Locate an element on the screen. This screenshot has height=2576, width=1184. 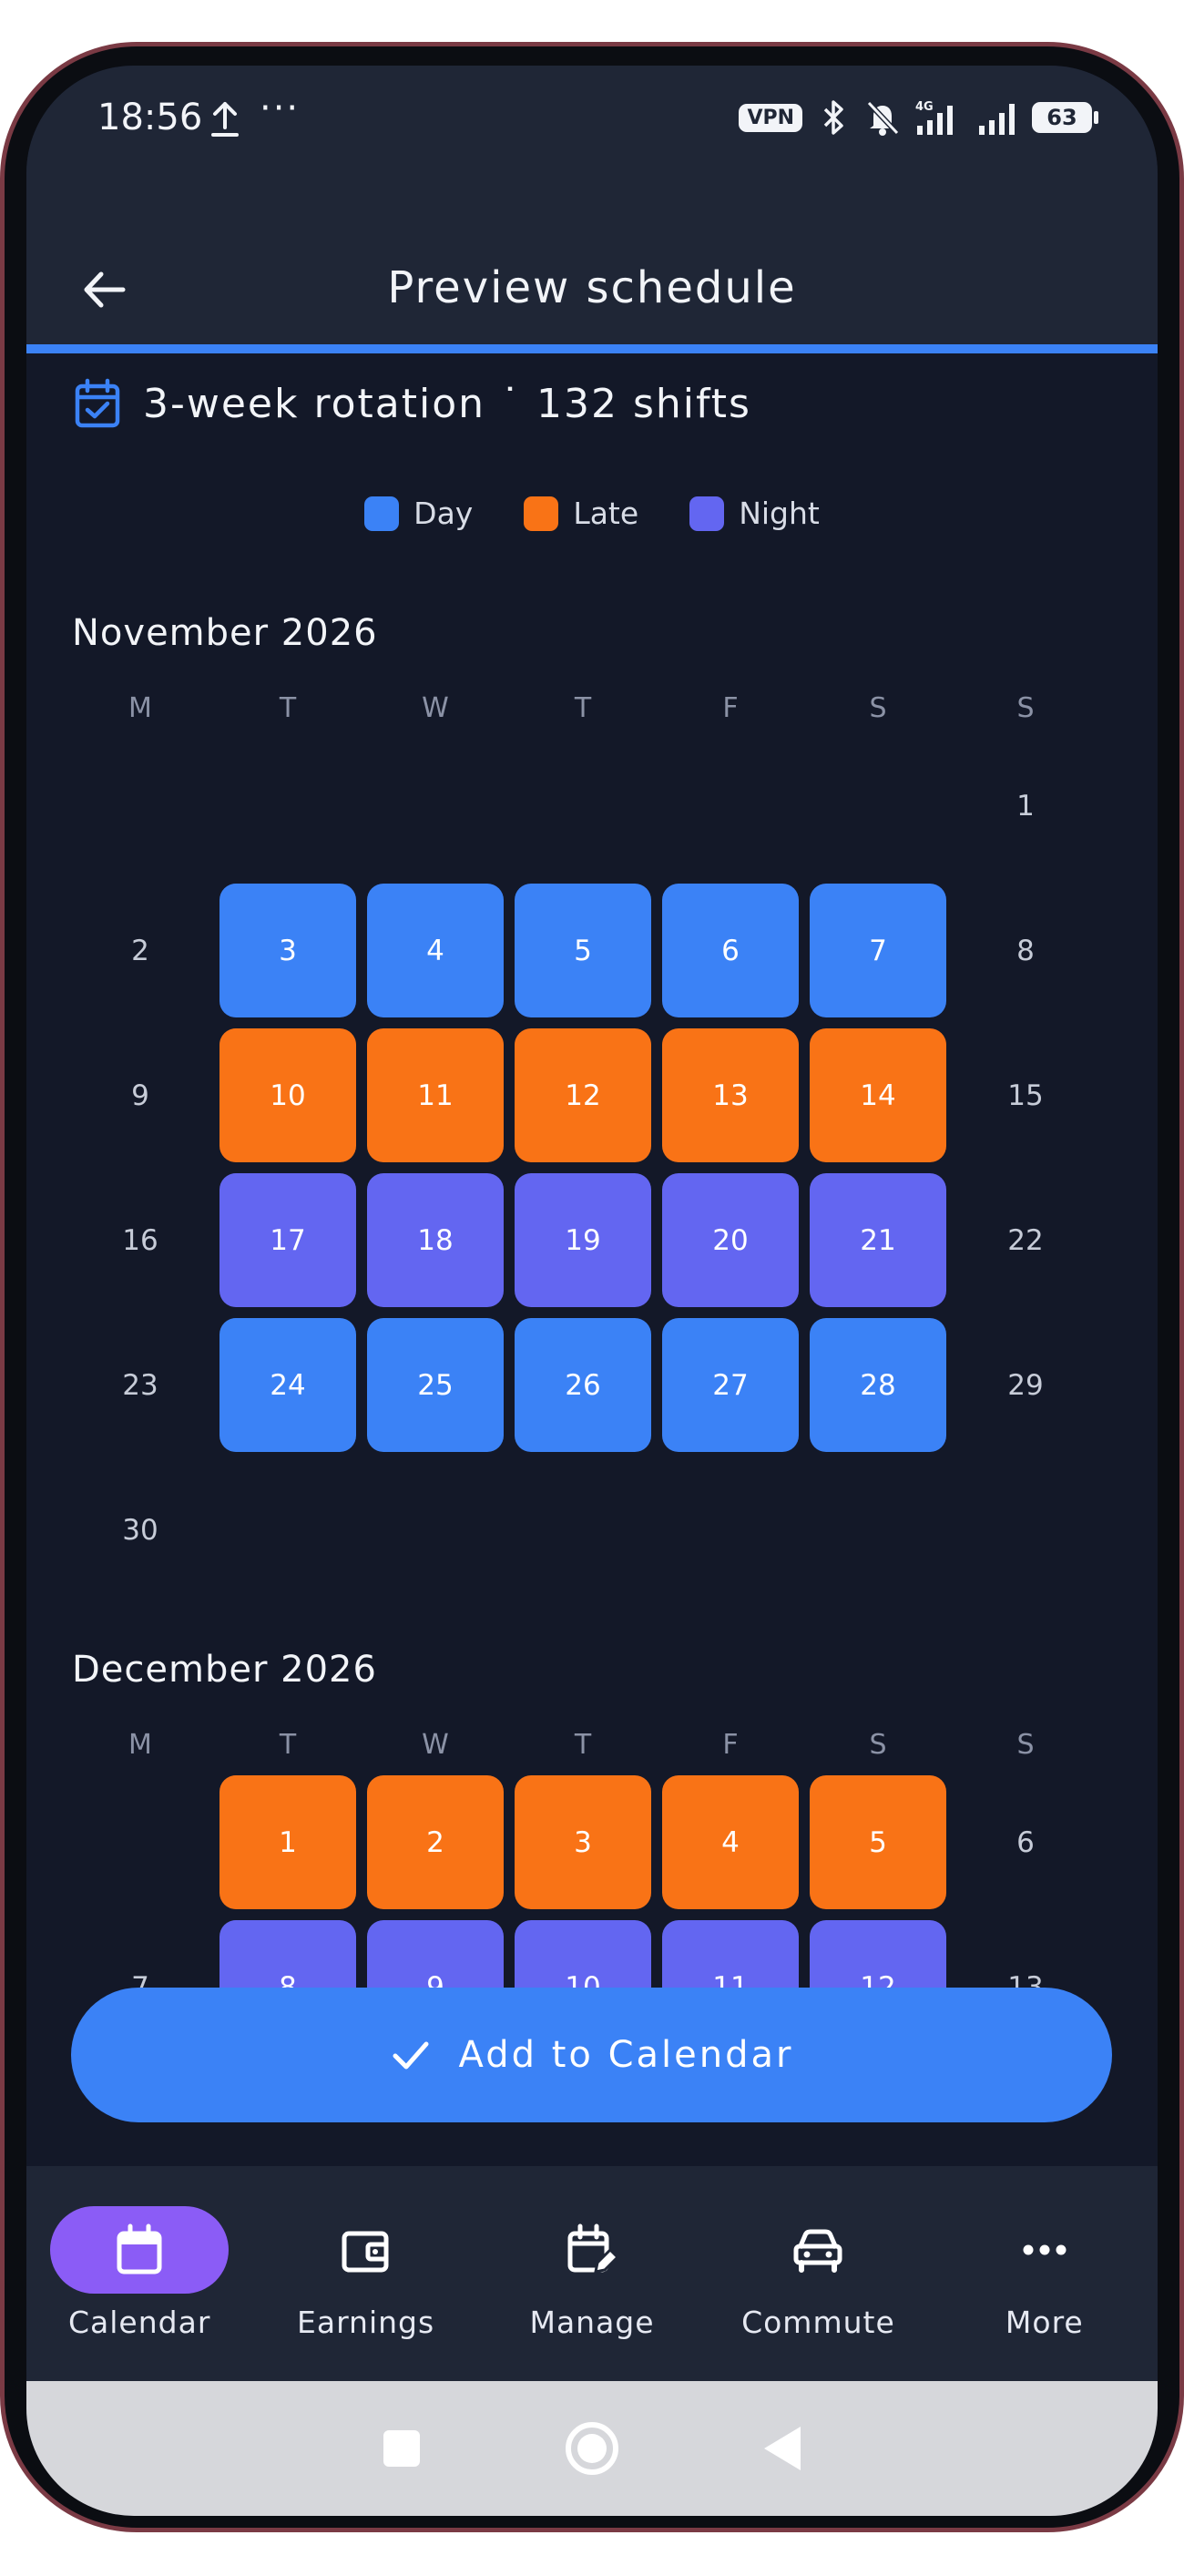
day-cell: 29 is located at coordinates (1025, 1385).